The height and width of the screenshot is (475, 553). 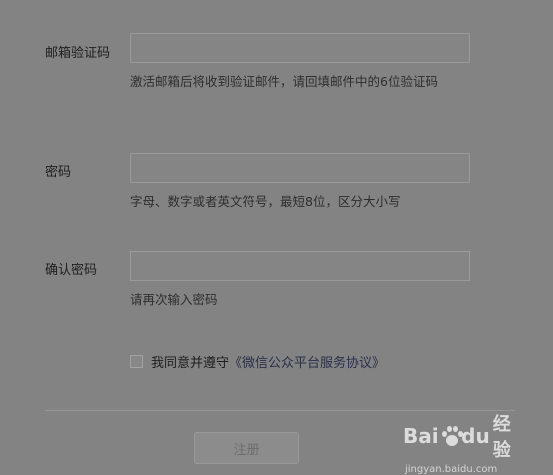 What do you see at coordinates (284, 81) in the screenshot?
I see `email-code-hint: 激活邮箱后将收到验证邮件，请回填邮件中的6位验证码` at bounding box center [284, 81].